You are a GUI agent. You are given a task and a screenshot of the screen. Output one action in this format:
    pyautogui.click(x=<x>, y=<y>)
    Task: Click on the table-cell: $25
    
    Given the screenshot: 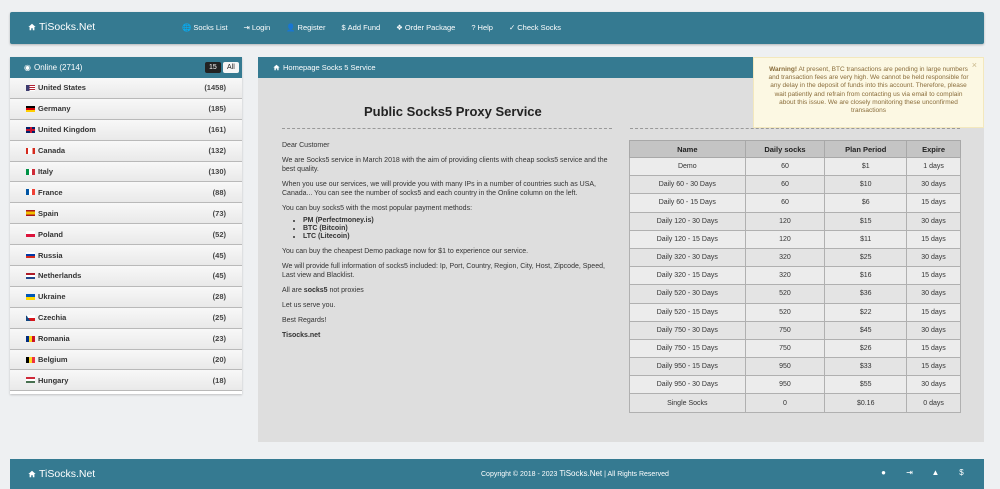 What is the action you would take?
    pyautogui.click(x=866, y=257)
    